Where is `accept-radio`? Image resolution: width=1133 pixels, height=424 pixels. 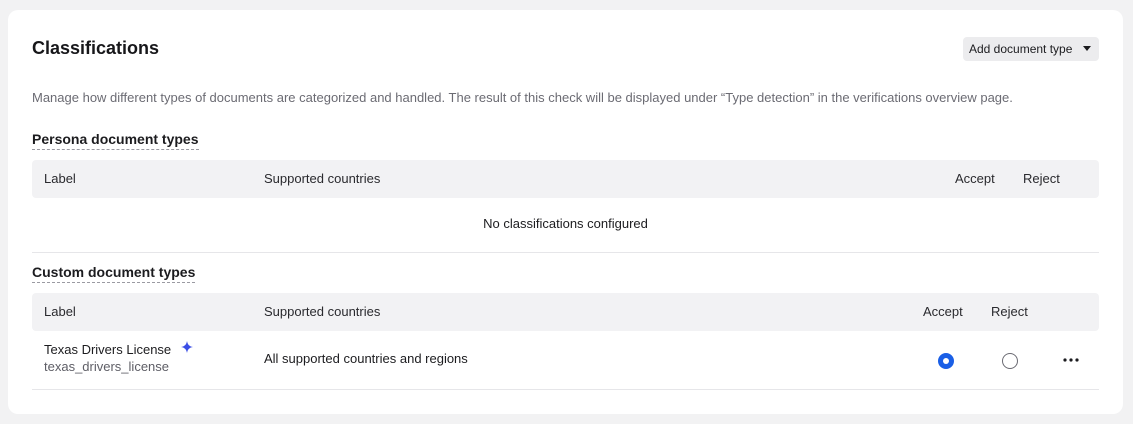 accept-radio is located at coordinates (946, 361).